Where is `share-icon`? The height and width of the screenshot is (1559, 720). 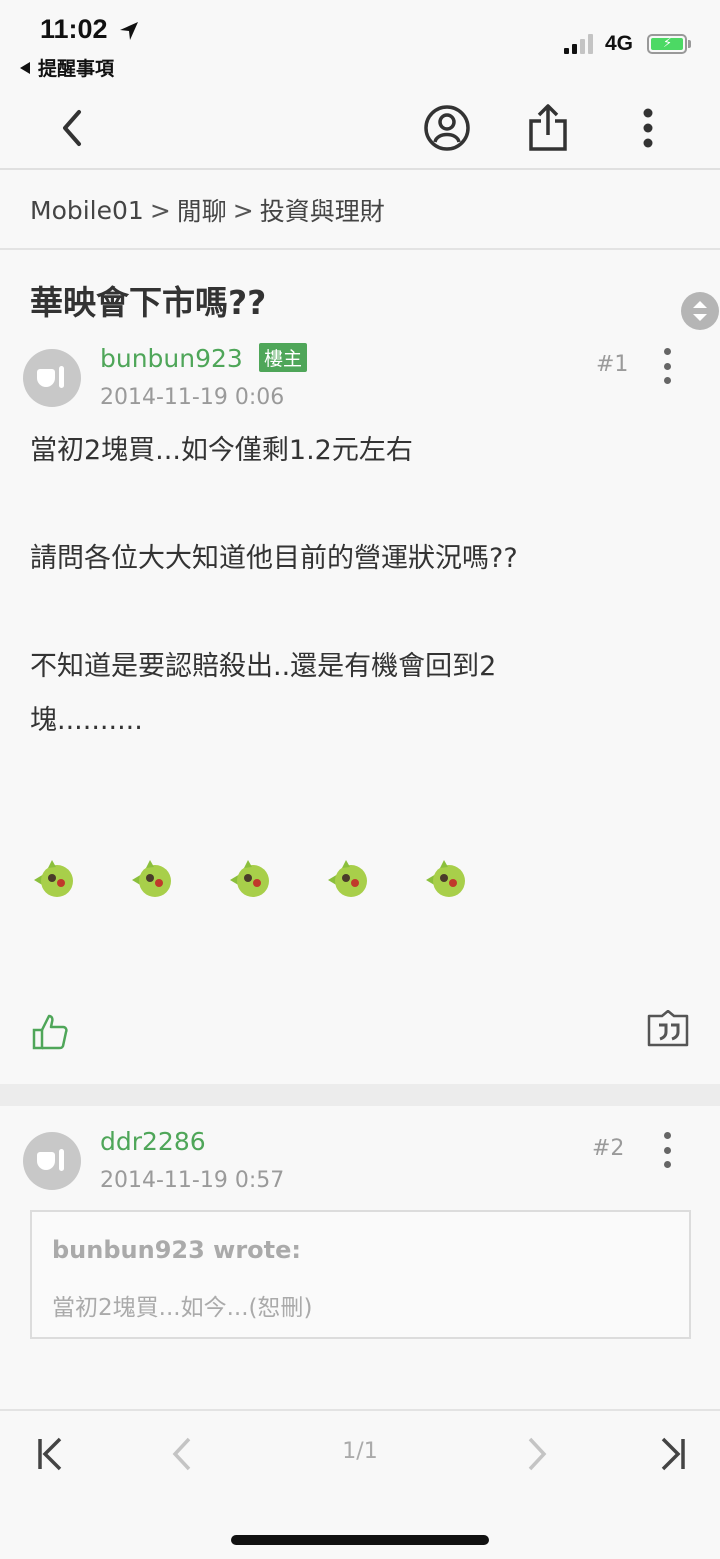
share-icon is located at coordinates (548, 127).